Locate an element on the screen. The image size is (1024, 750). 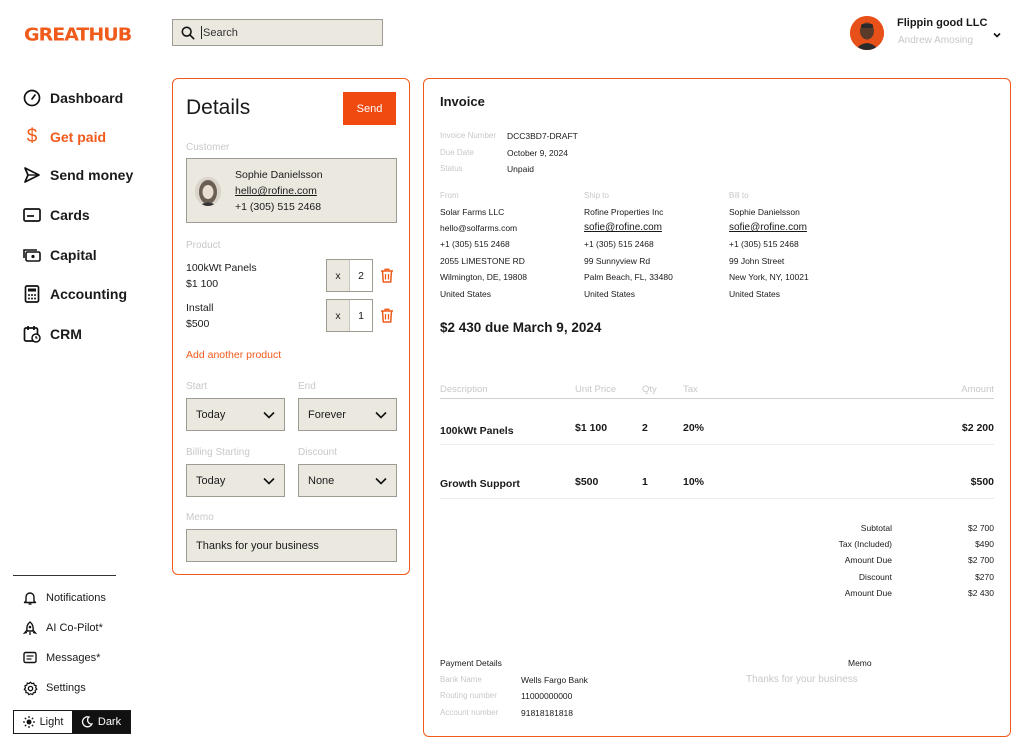
column-header-unit-price: Unit Price is located at coordinates (596, 389).